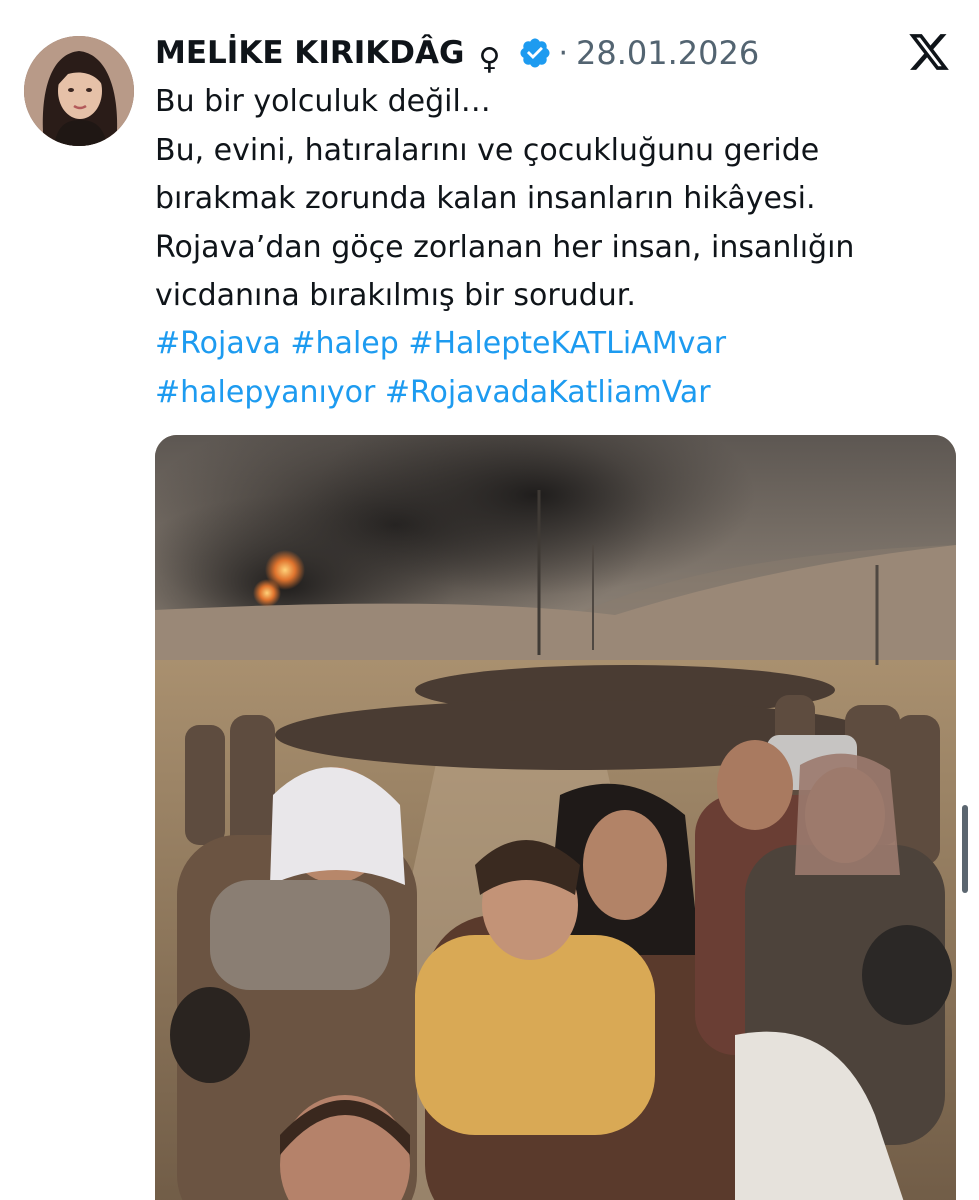 The width and height of the screenshot is (979, 1200). What do you see at coordinates (965, 849) in the screenshot?
I see `scrollbar-thumb` at bounding box center [965, 849].